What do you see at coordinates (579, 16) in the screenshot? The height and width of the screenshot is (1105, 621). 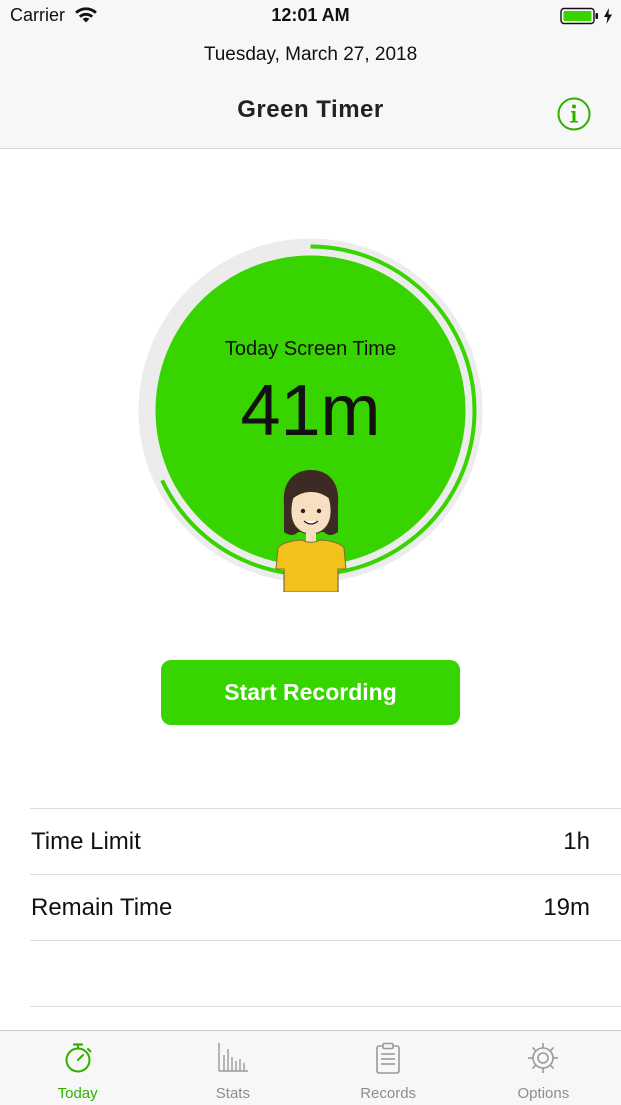 I see `battery-icon` at bounding box center [579, 16].